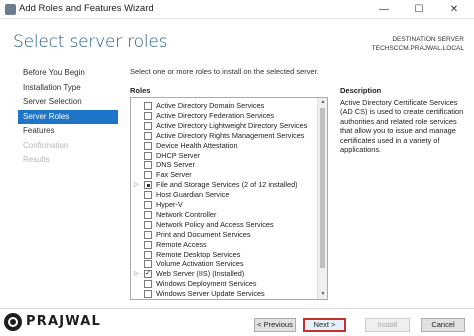  What do you see at coordinates (90, 42) in the screenshot?
I see `page-title: Select server roles` at bounding box center [90, 42].